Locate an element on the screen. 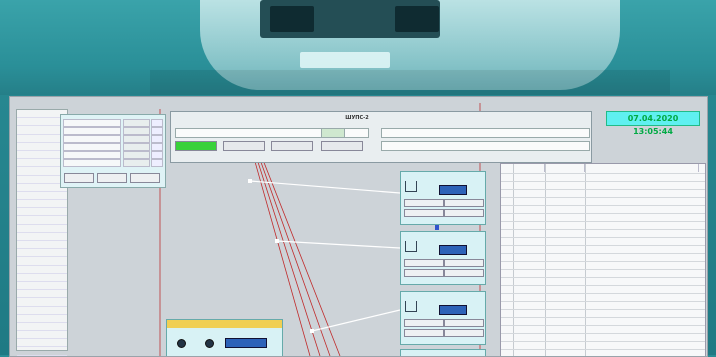  connector-line is located at coordinates (356, 320).